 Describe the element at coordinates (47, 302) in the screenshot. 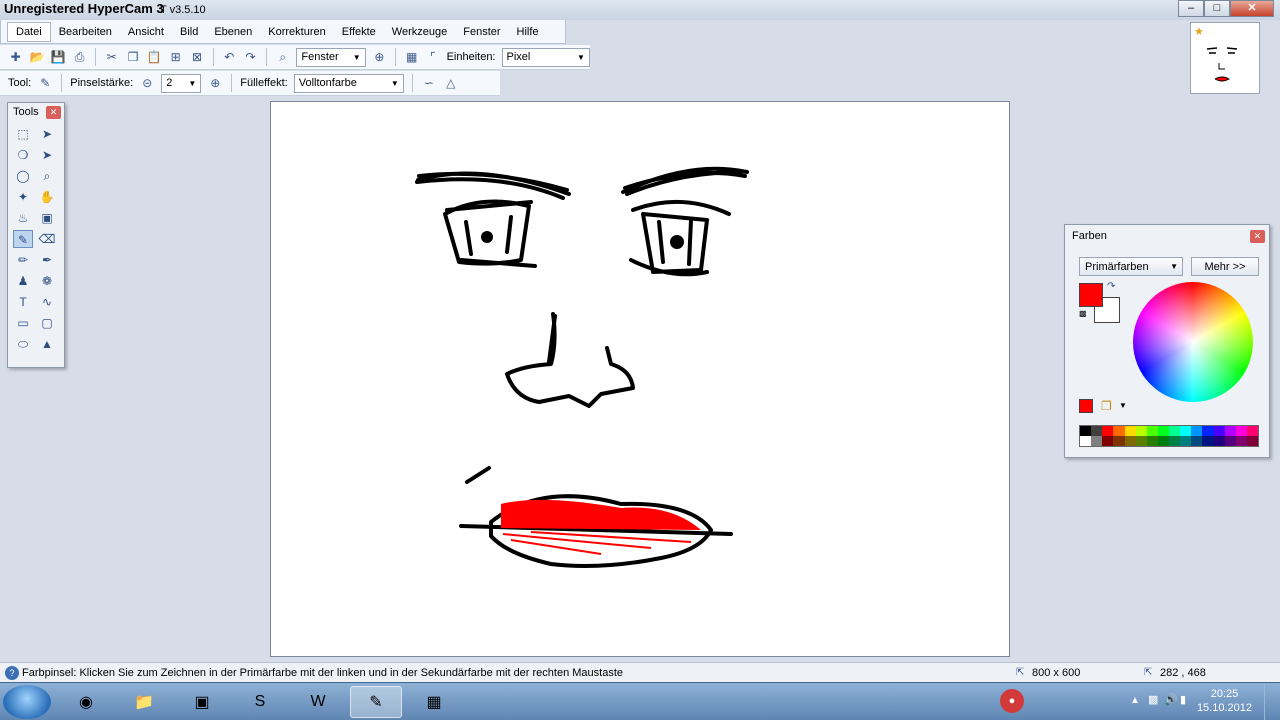

I see `line-curve-icon: ∿` at that location.